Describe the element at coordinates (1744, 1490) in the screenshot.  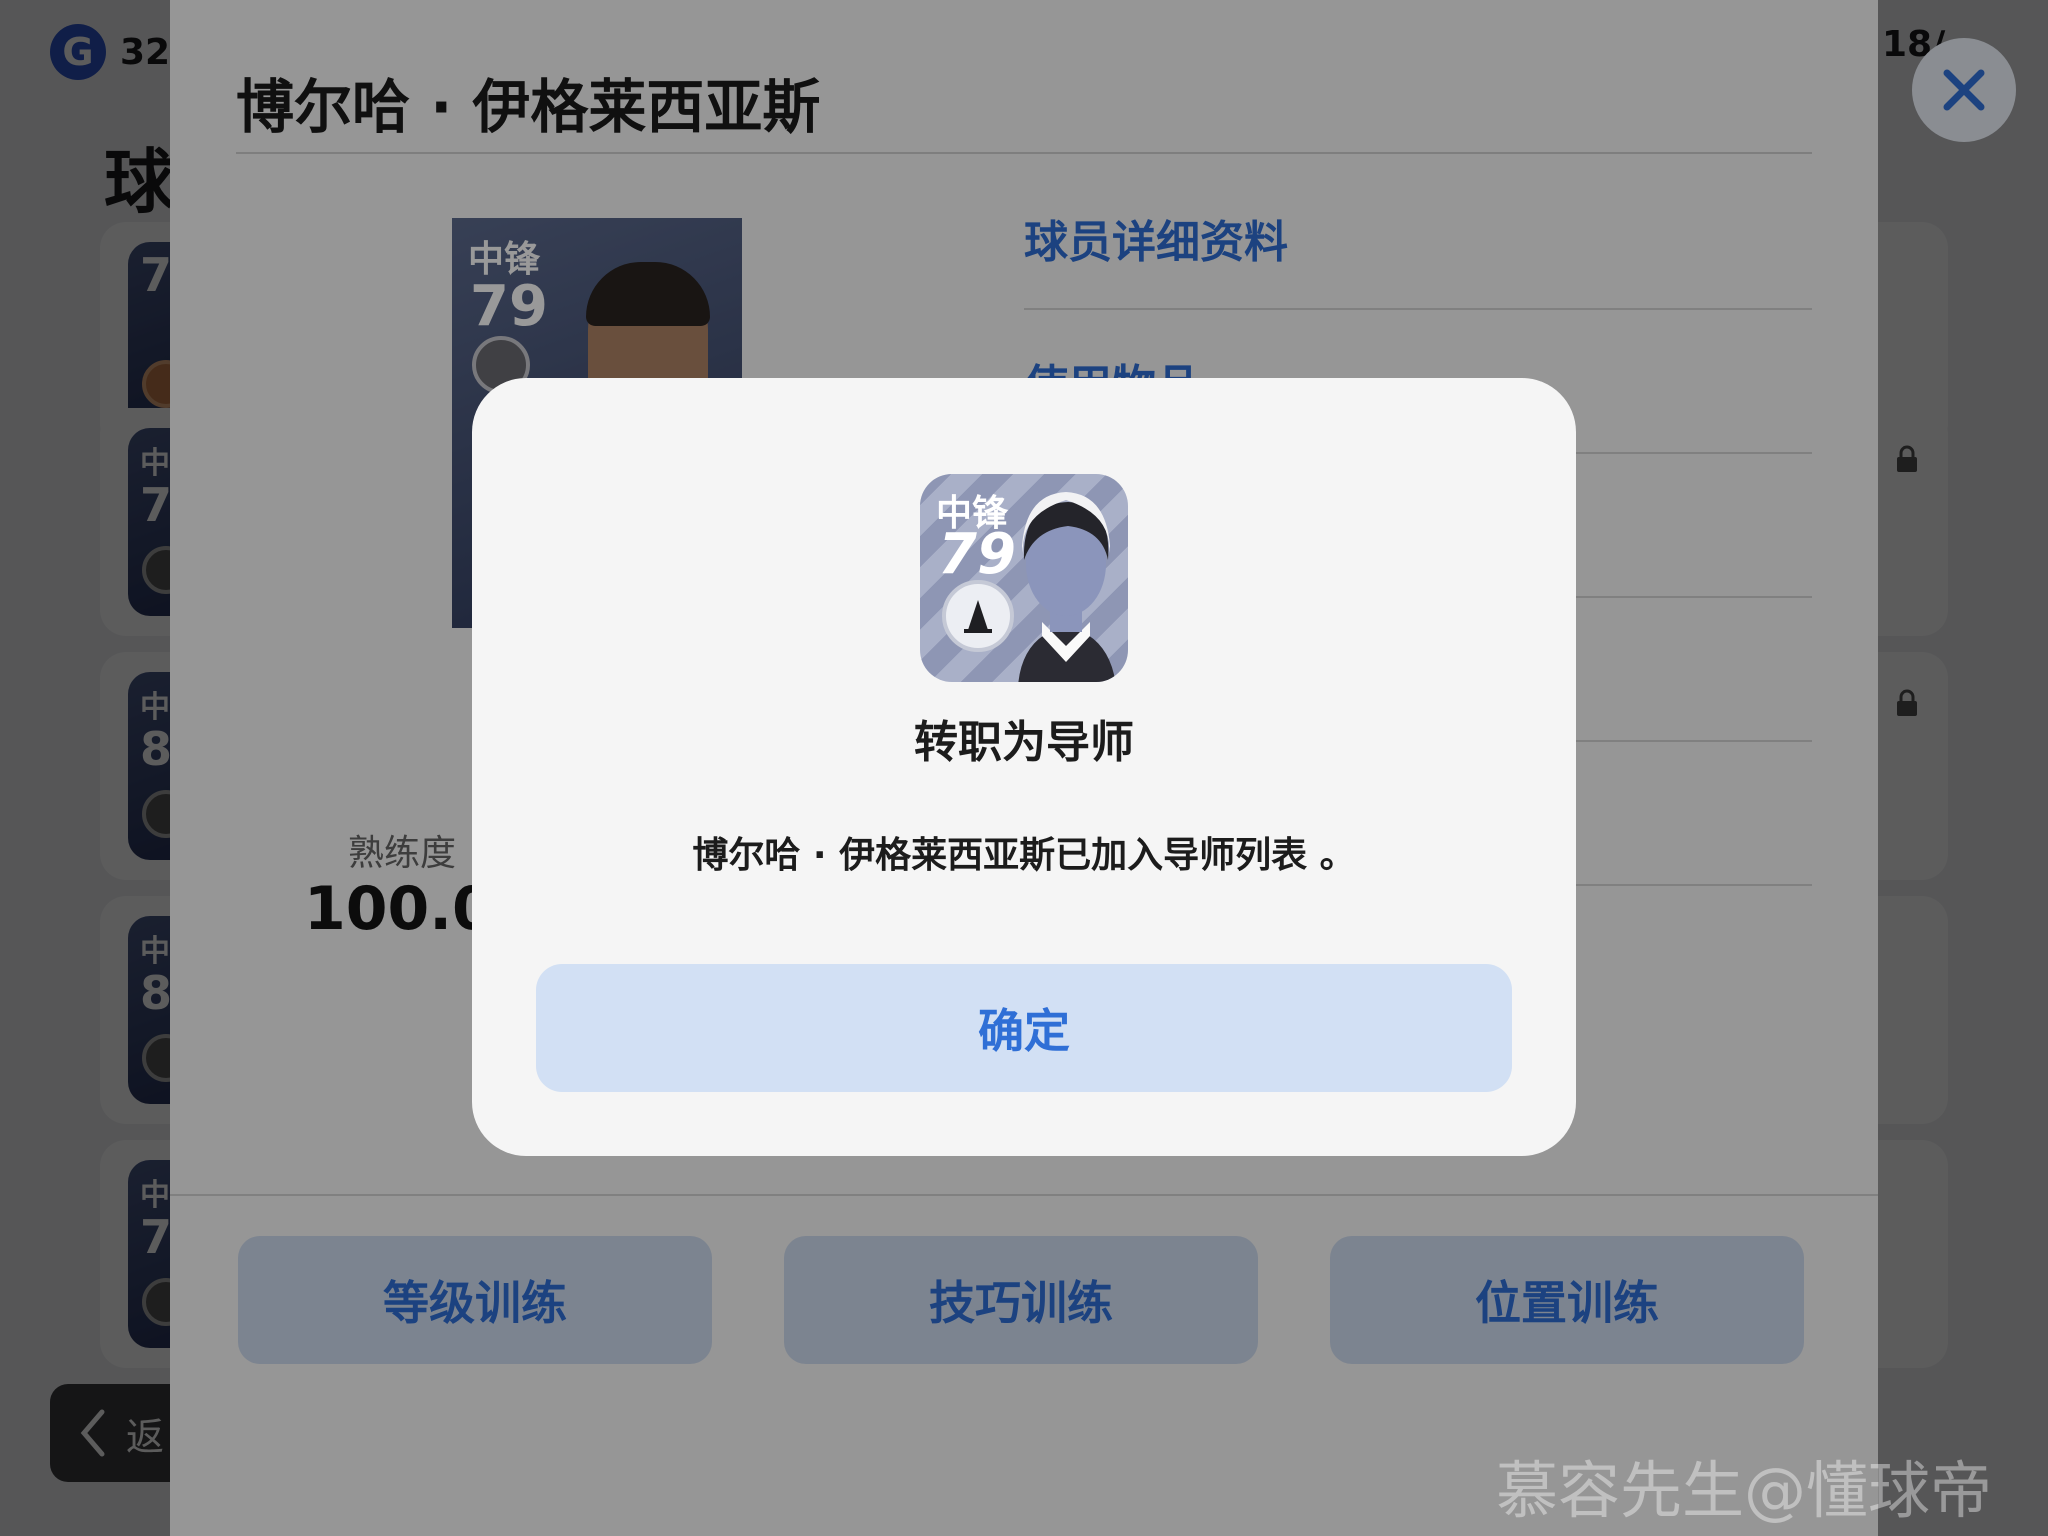
I see `watermark: 慕容先生@懂球帝` at that location.